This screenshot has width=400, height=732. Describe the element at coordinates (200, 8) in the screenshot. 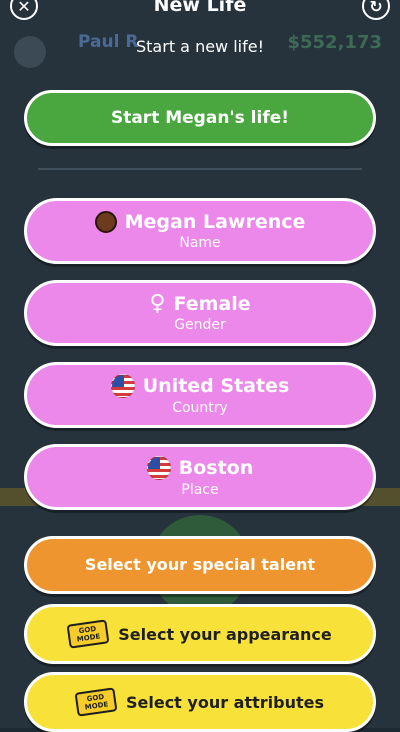

I see `modal-title: New Life` at that location.